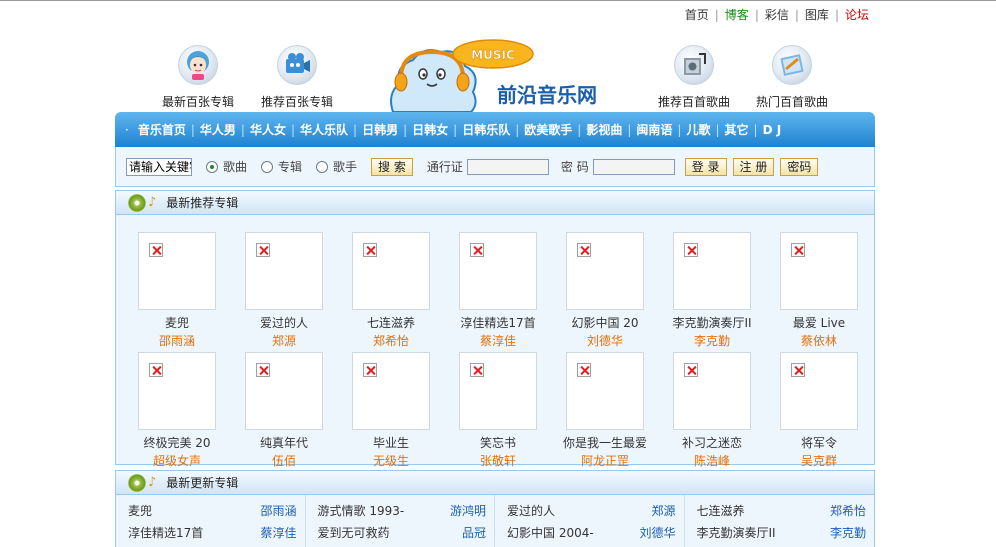 The image size is (996, 547). Describe the element at coordinates (391, 322) in the screenshot. I see `album-title: 七连滋养` at that location.